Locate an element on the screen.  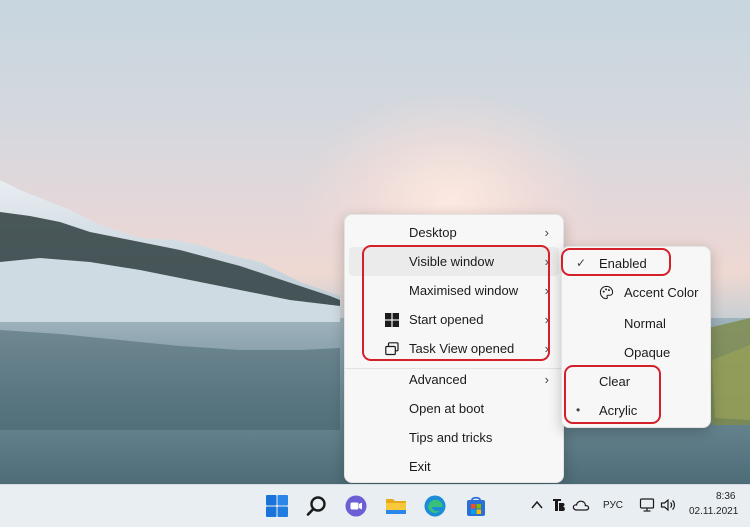
cloud-icon is located at coordinates (581, 505).